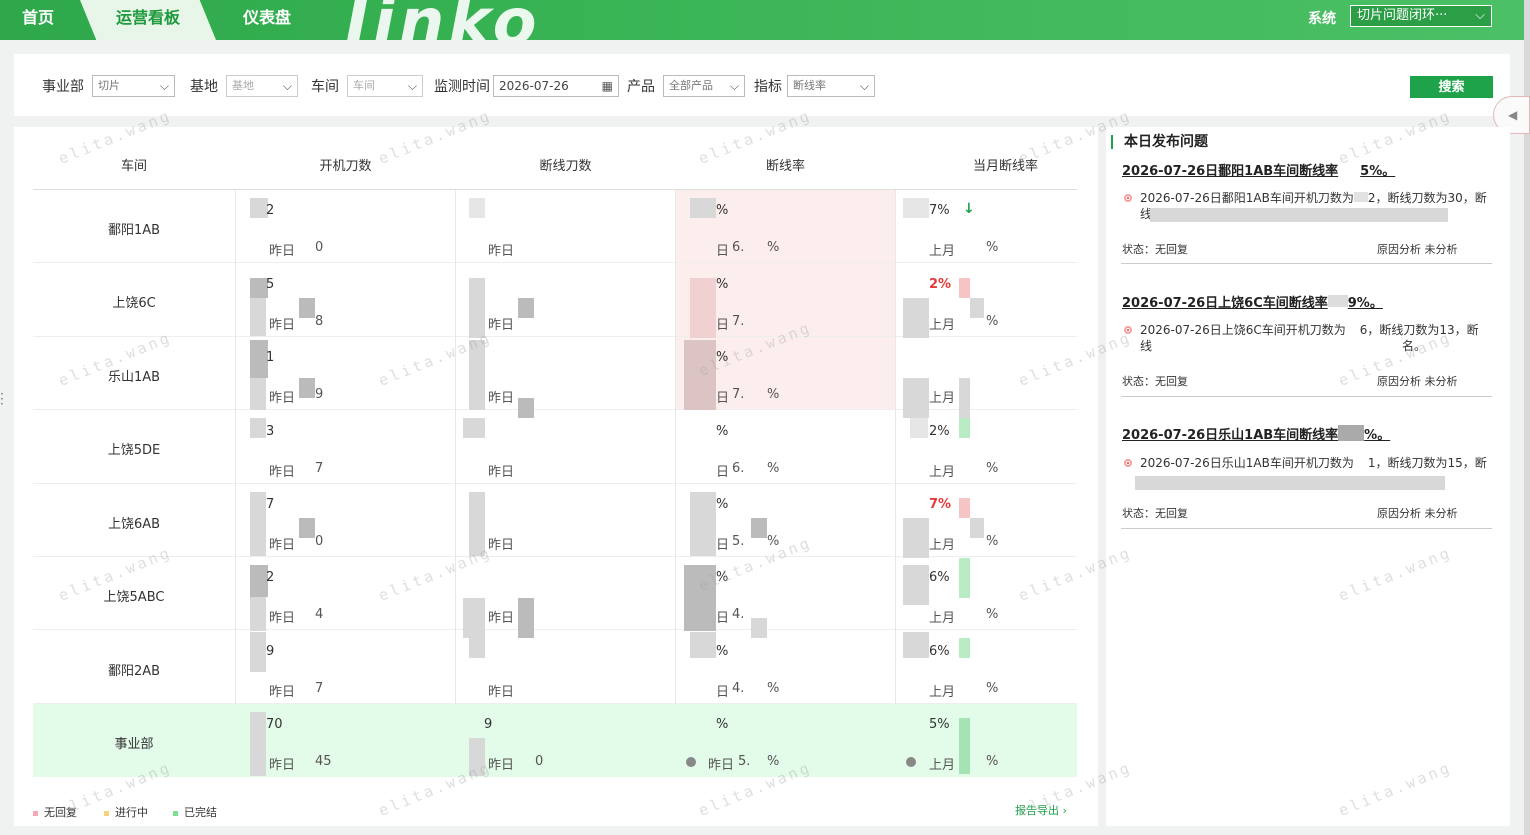 The width and height of the screenshot is (1530, 835). Describe the element at coordinates (109, 85) in the screenshot. I see `division-select-value: 切片` at that location.